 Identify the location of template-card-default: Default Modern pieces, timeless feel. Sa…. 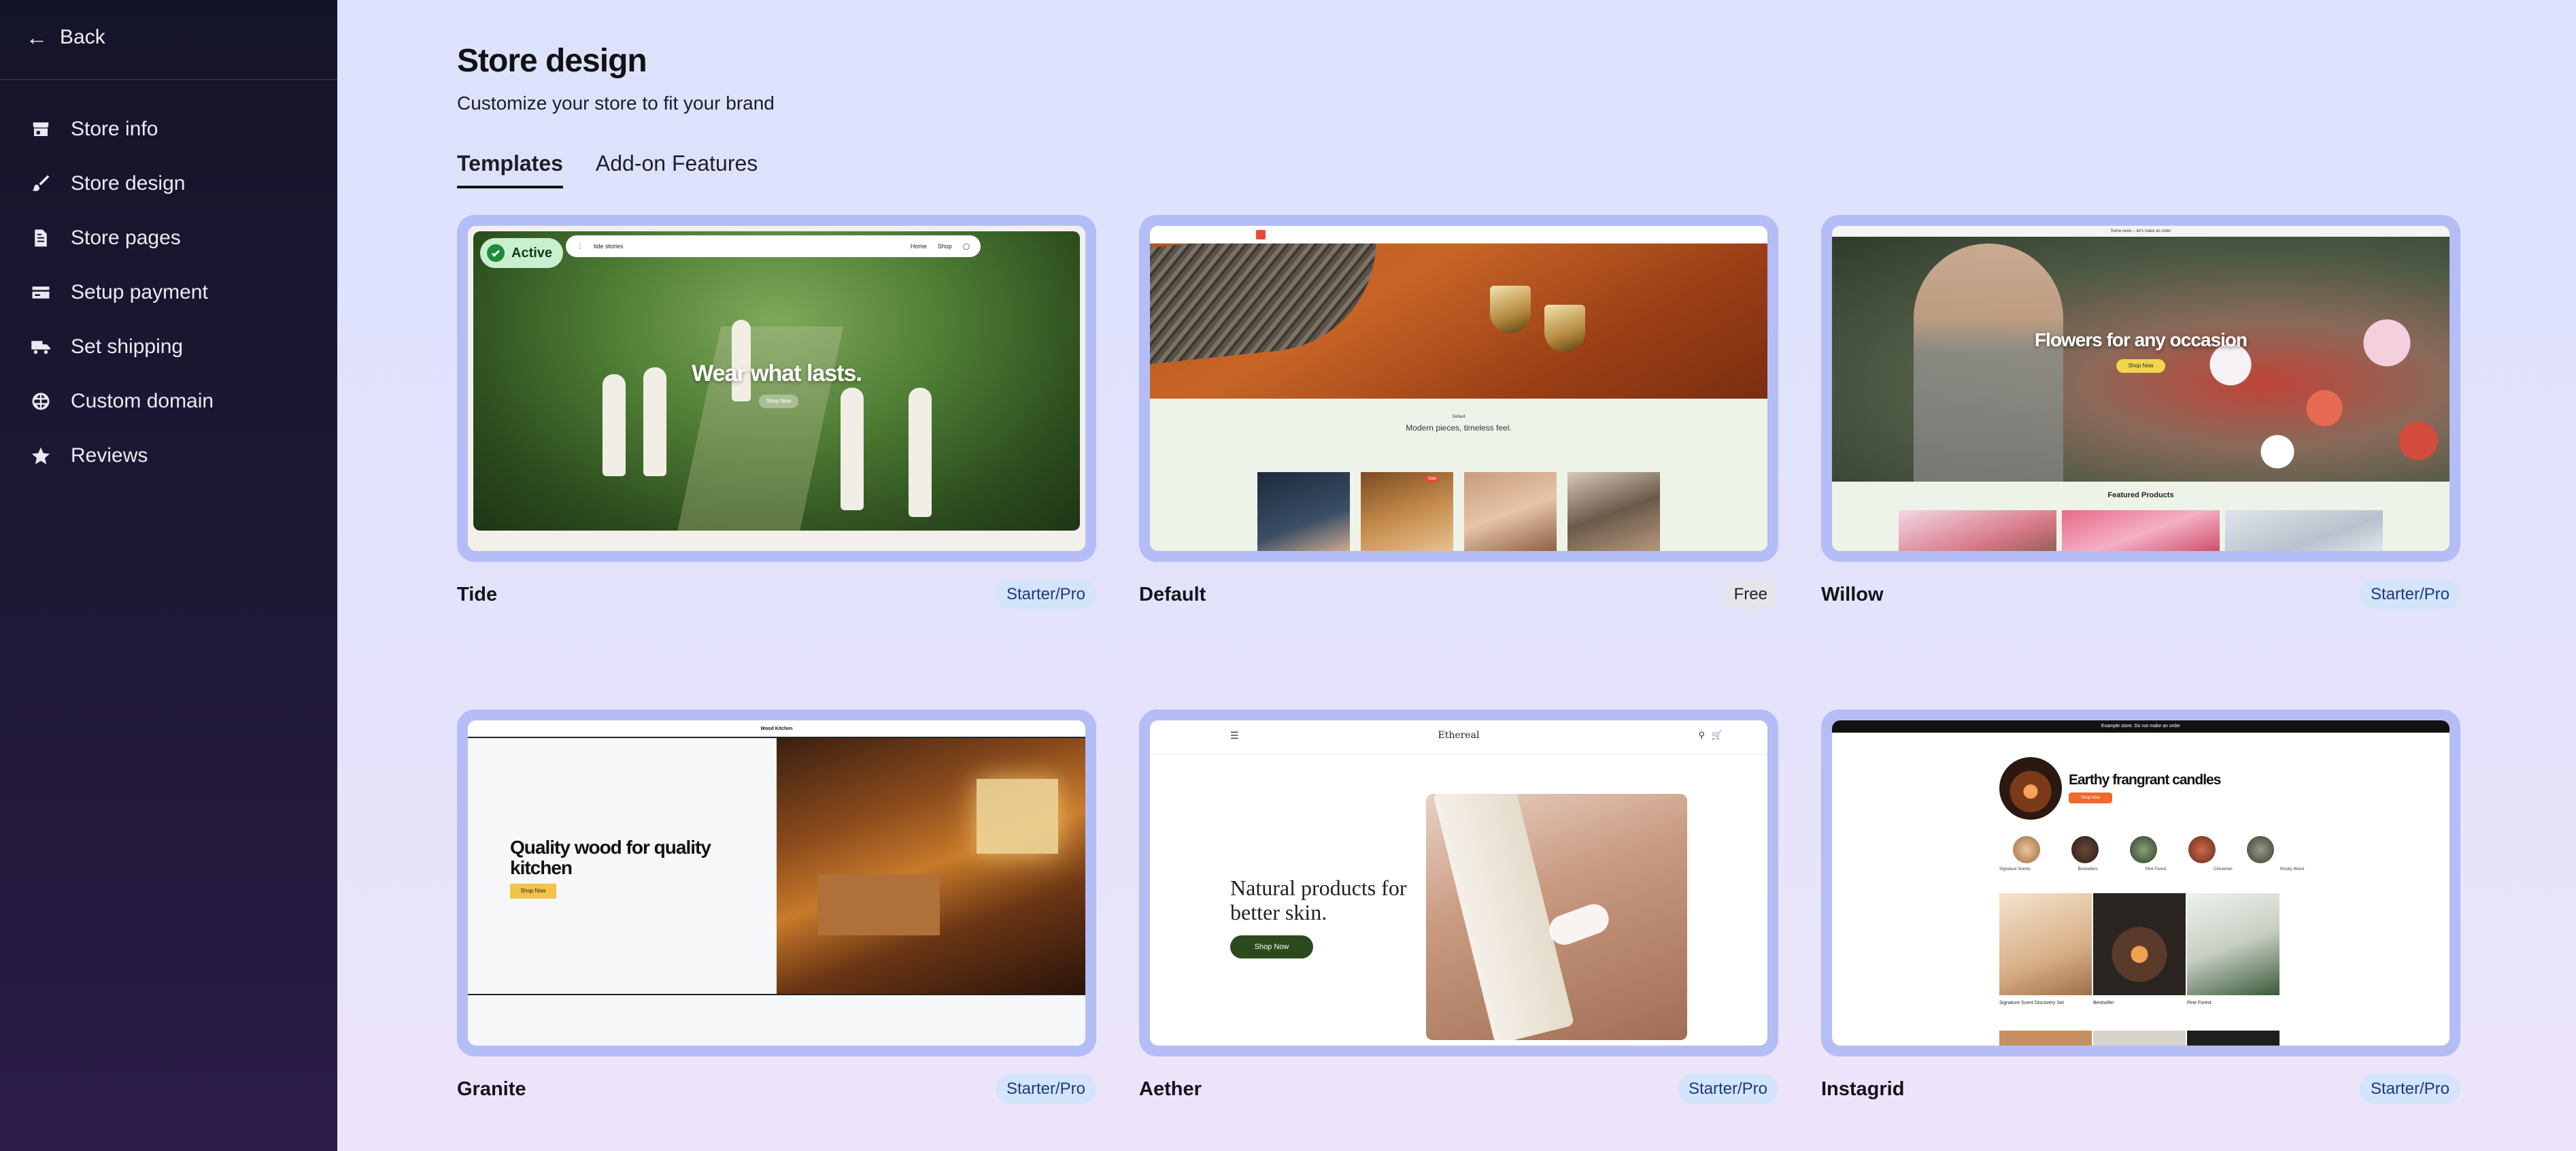
(1458, 412).